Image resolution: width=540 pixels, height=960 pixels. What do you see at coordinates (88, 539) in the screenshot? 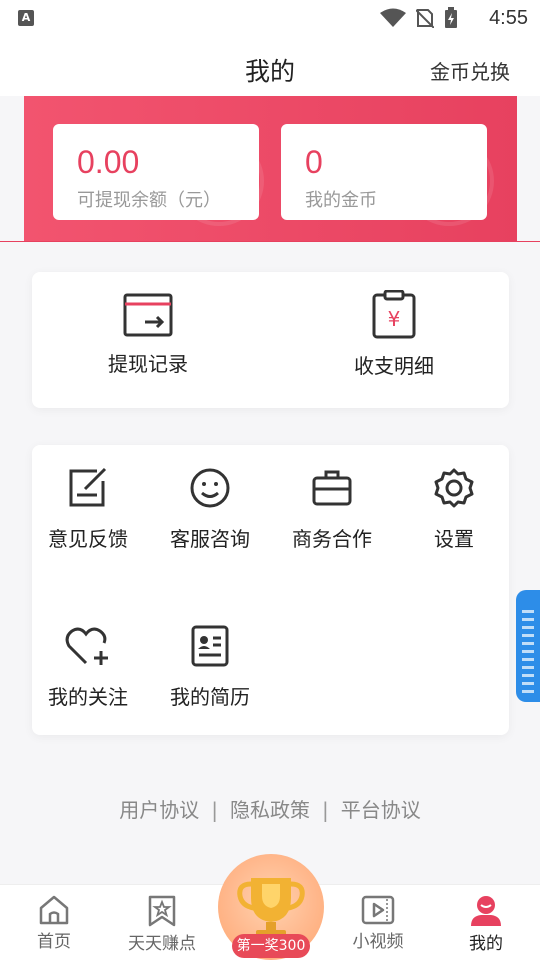
I see `feedback-label: 意见反馈` at bounding box center [88, 539].